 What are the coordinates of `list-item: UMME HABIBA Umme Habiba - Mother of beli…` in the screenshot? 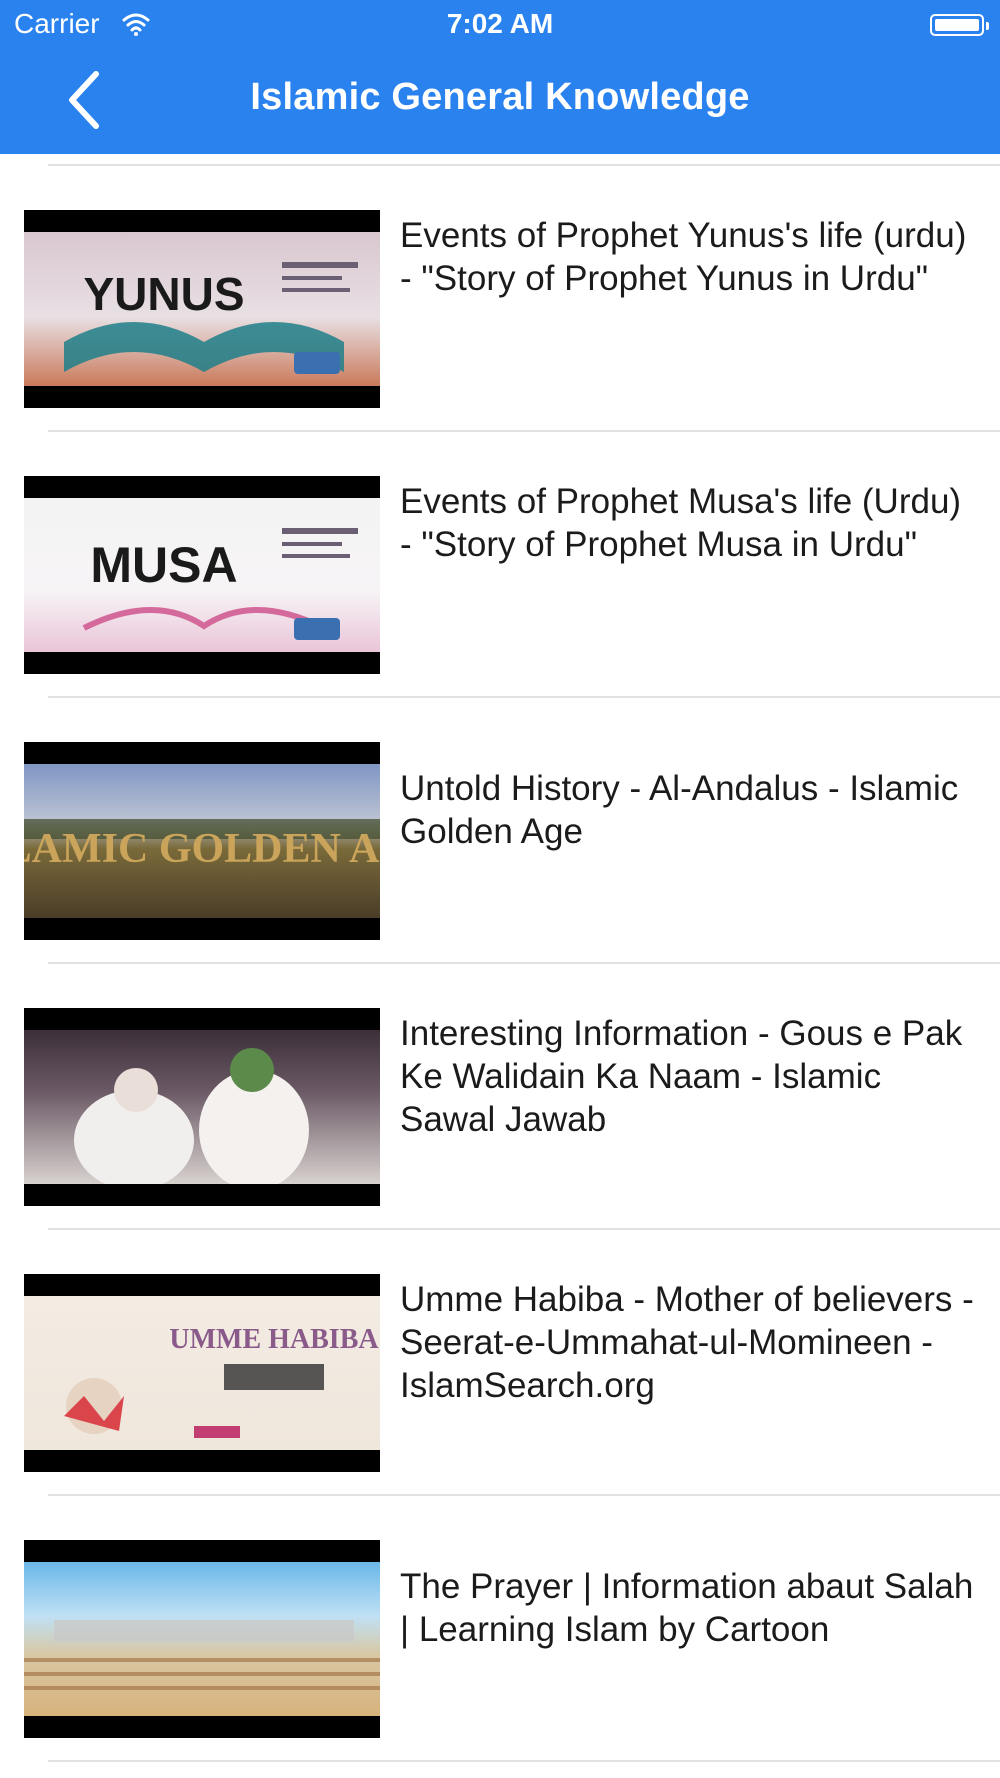 It's located at (500, 1361).